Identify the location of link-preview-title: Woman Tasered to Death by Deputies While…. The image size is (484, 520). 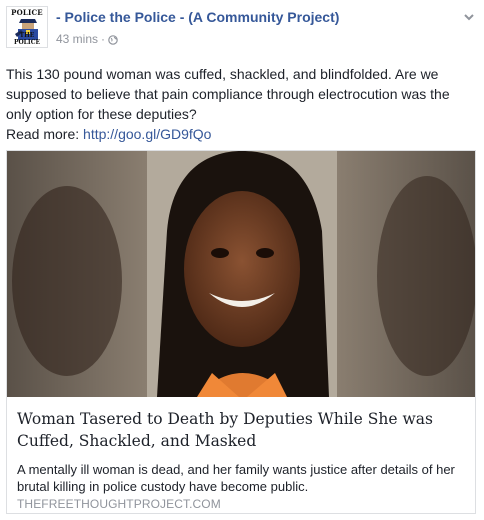
(243, 430).